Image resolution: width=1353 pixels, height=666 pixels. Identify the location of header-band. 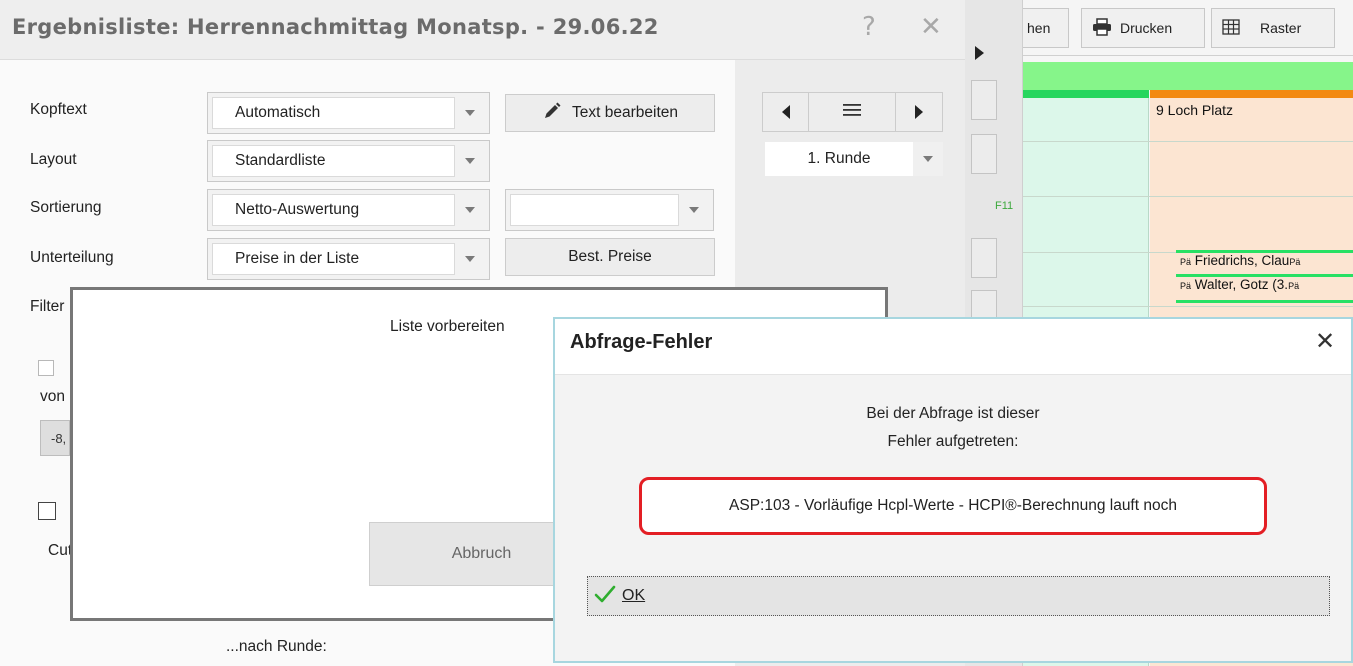
(1188, 76).